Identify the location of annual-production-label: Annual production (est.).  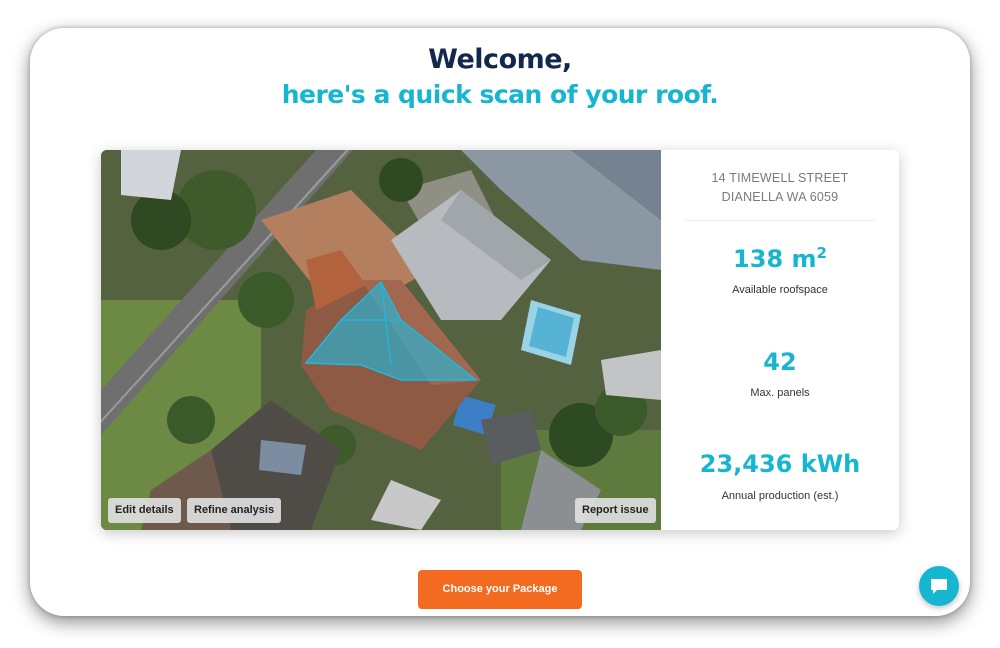
(780, 496).